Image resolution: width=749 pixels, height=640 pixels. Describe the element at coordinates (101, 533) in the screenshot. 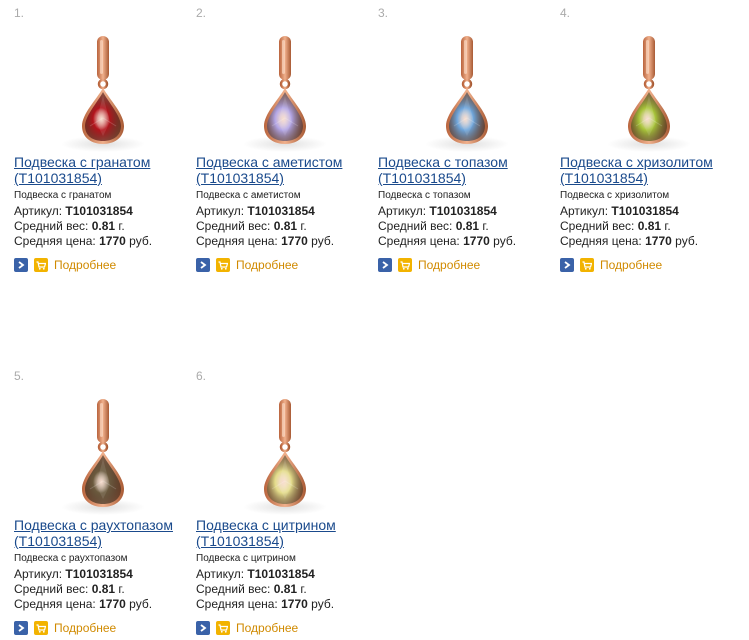

I see `product-title-link: Подвеска с раухтопазом (T101031854)` at that location.